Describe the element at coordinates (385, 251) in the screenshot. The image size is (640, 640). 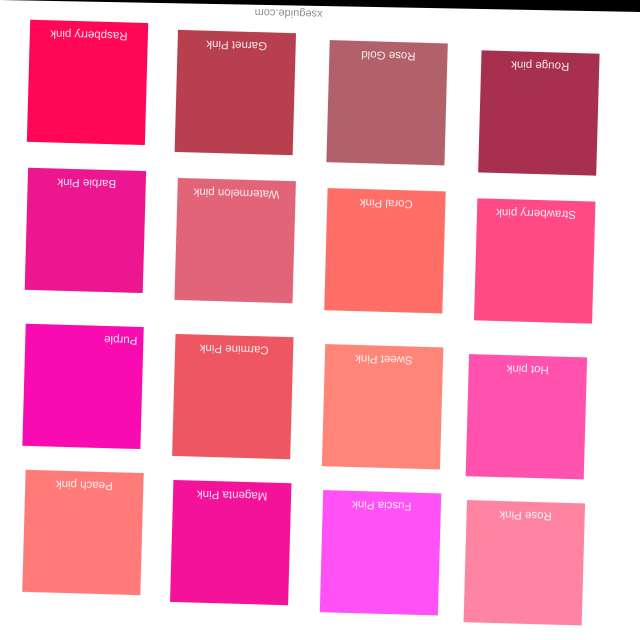
I see `swatch-coral-pink: Coral Pink` at that location.